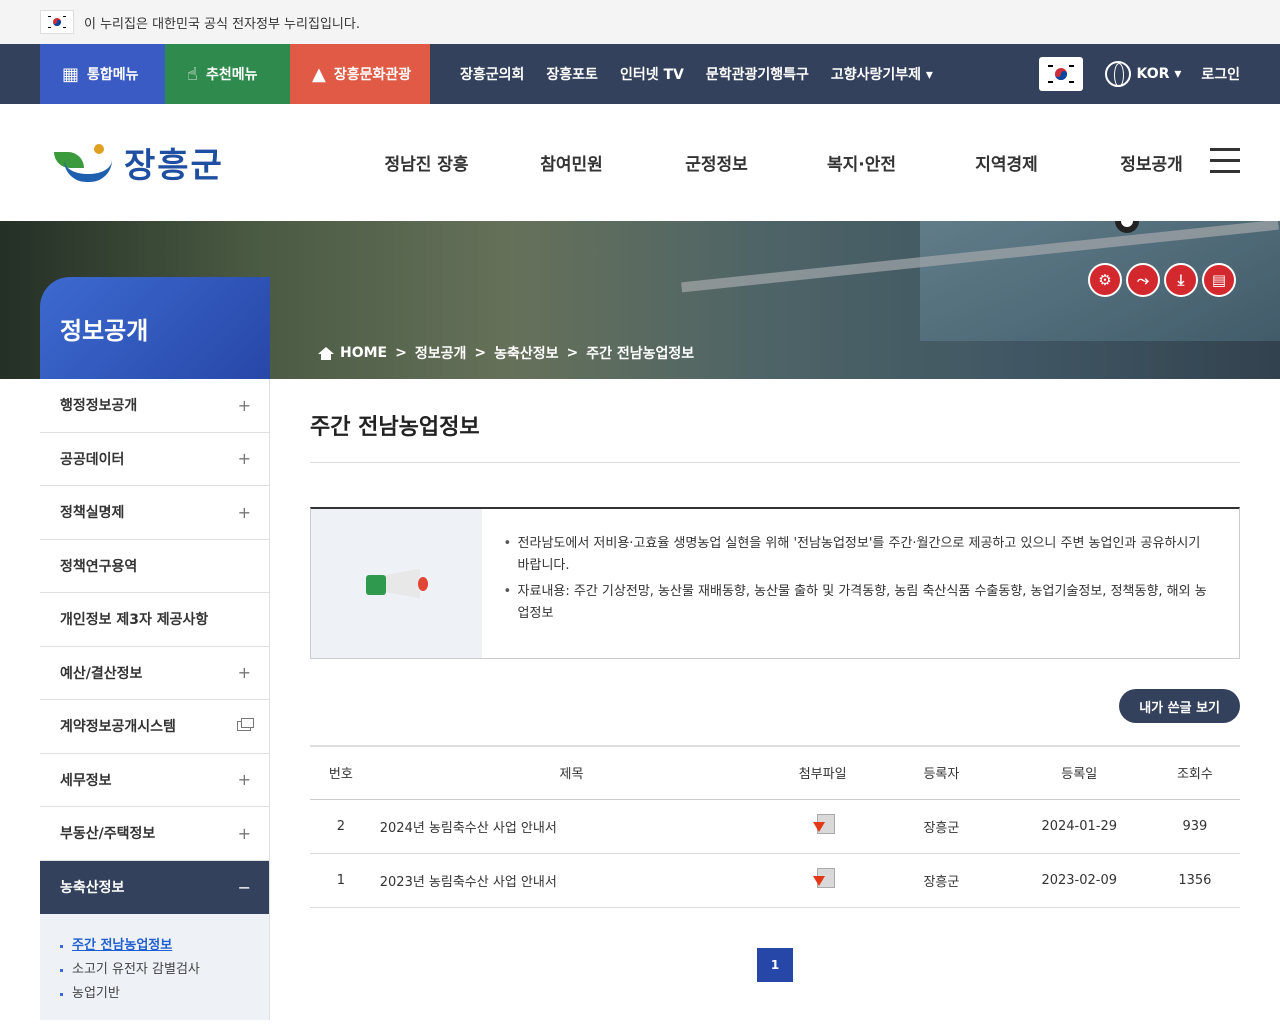 This screenshot has width=1280, height=1024. I want to click on page-title: 주간 전남농업정보, so click(775, 436).